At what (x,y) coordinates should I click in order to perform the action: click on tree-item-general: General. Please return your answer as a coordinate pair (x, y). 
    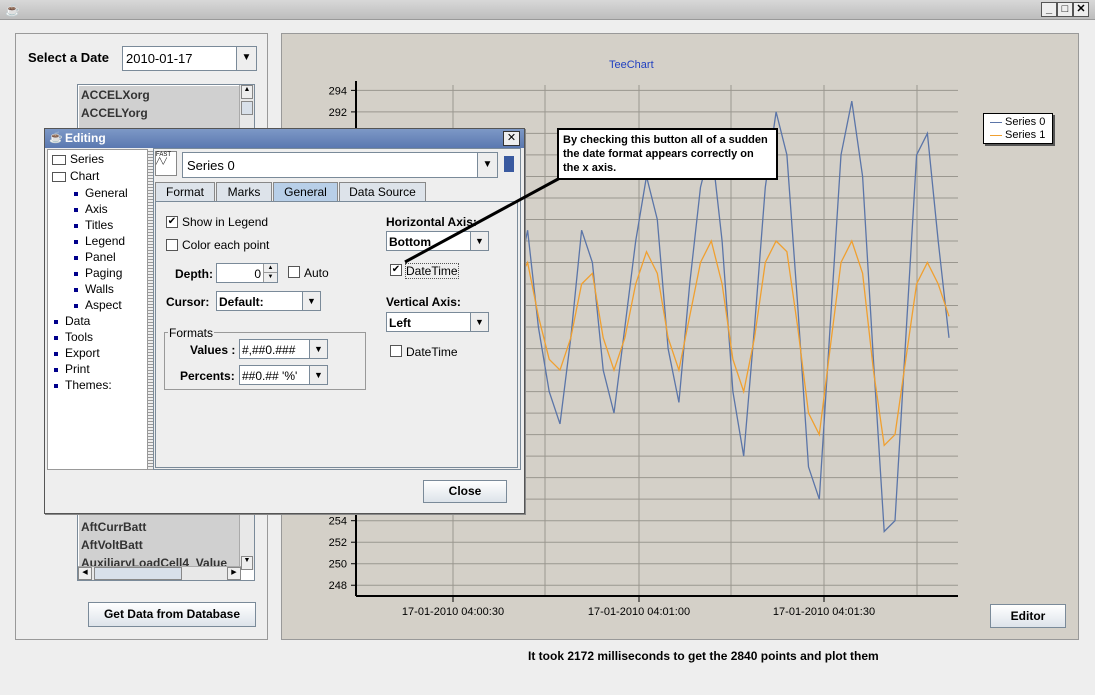
    Looking at the image, I should click on (101, 193).